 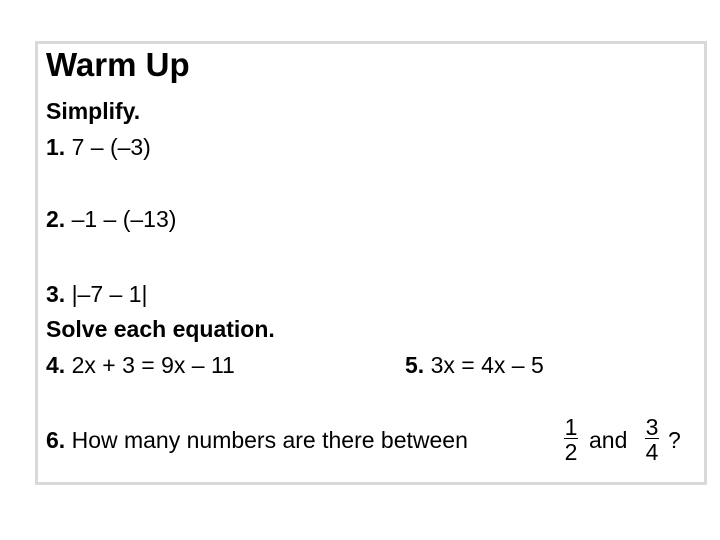 What do you see at coordinates (269, 440) in the screenshot?
I see `problem-expression: How many numbers are there between` at bounding box center [269, 440].